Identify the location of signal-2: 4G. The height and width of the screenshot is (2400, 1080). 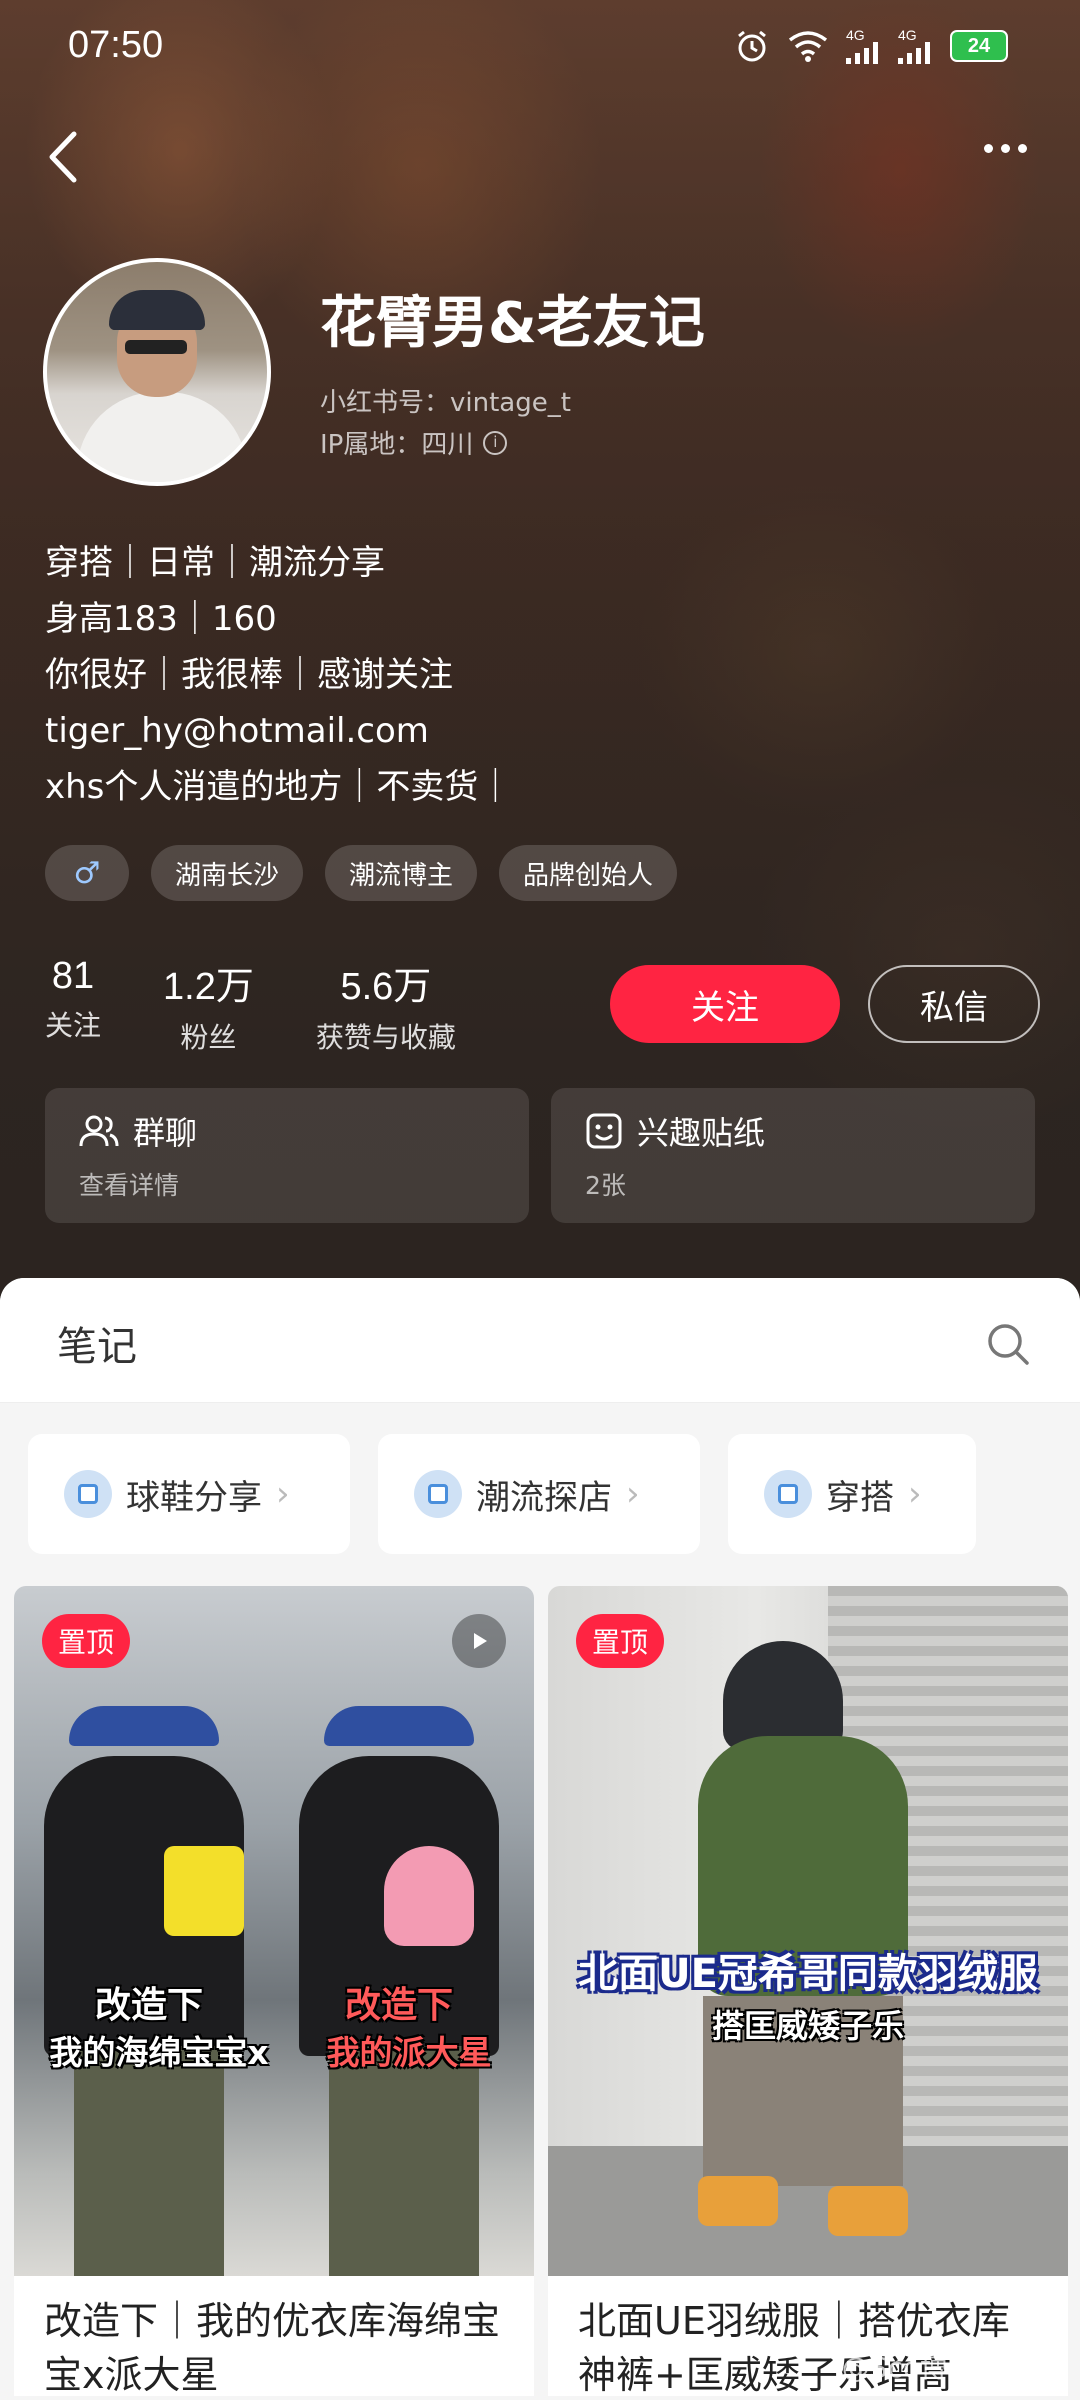
(915, 46).